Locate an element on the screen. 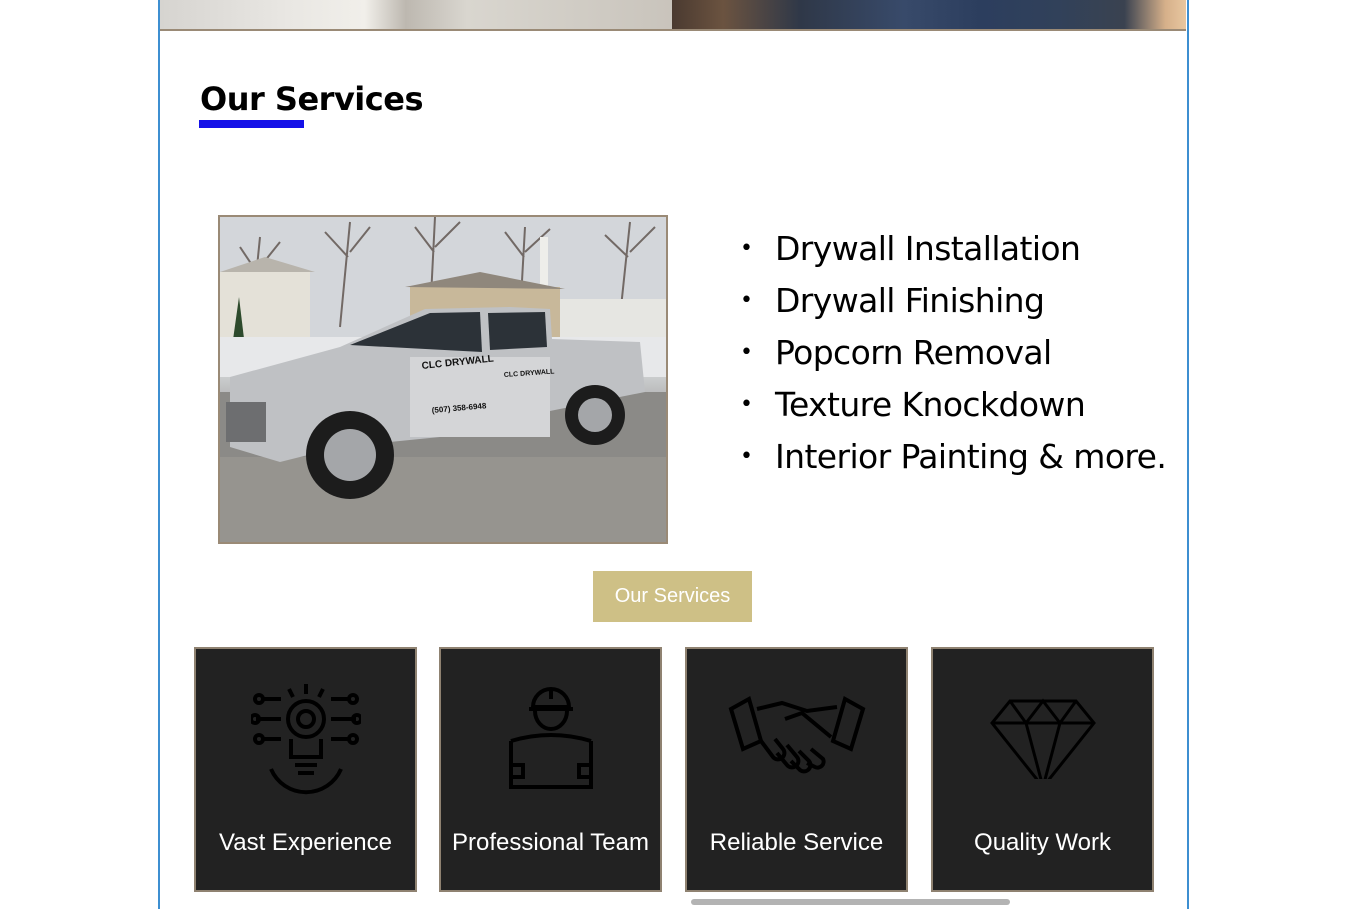  feature-card-professional-team: Professional Team is located at coordinates (550, 769).